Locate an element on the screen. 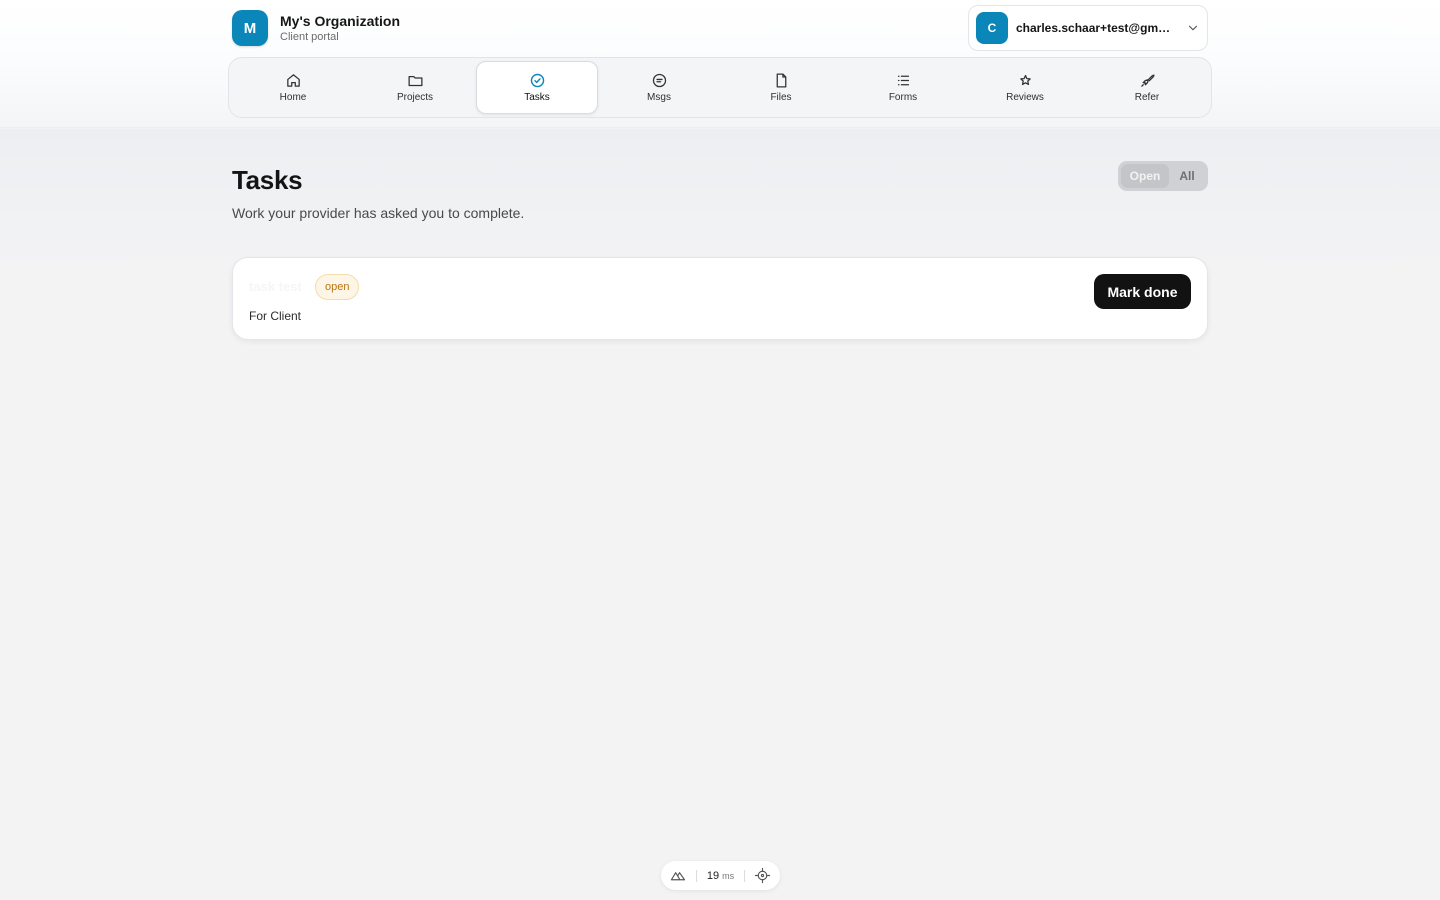  nav-label: Home is located at coordinates (293, 97).